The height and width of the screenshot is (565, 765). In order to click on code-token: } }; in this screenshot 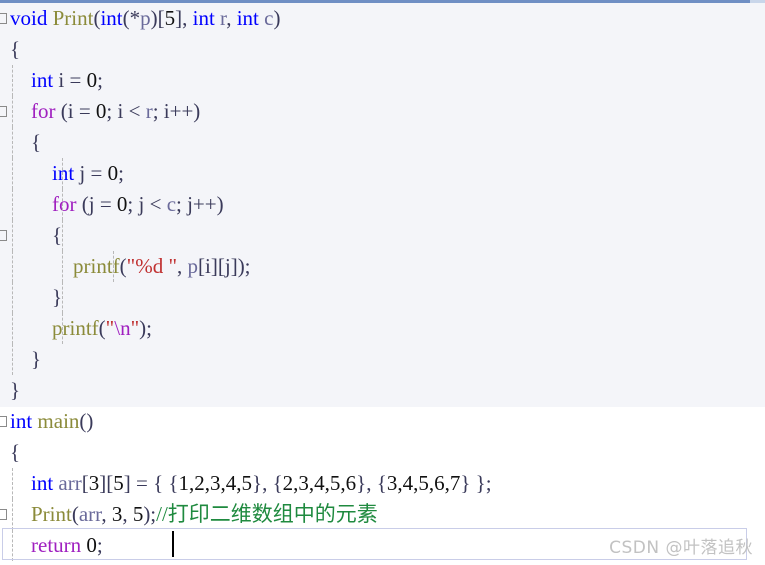, I will do `click(476, 483)`.